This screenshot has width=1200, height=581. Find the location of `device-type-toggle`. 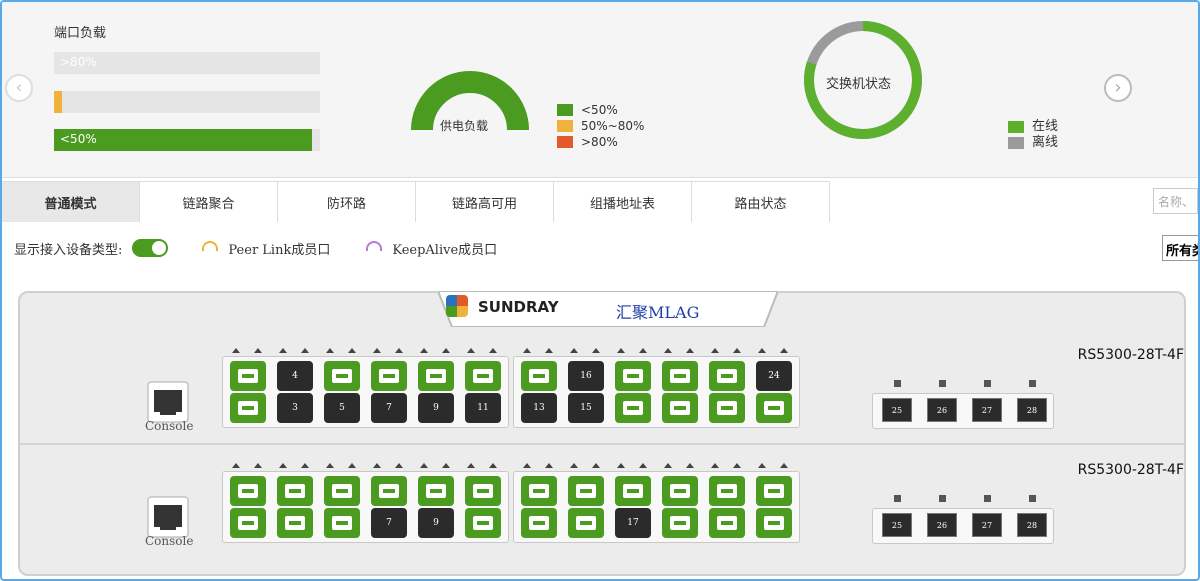

device-type-toggle is located at coordinates (150, 248).